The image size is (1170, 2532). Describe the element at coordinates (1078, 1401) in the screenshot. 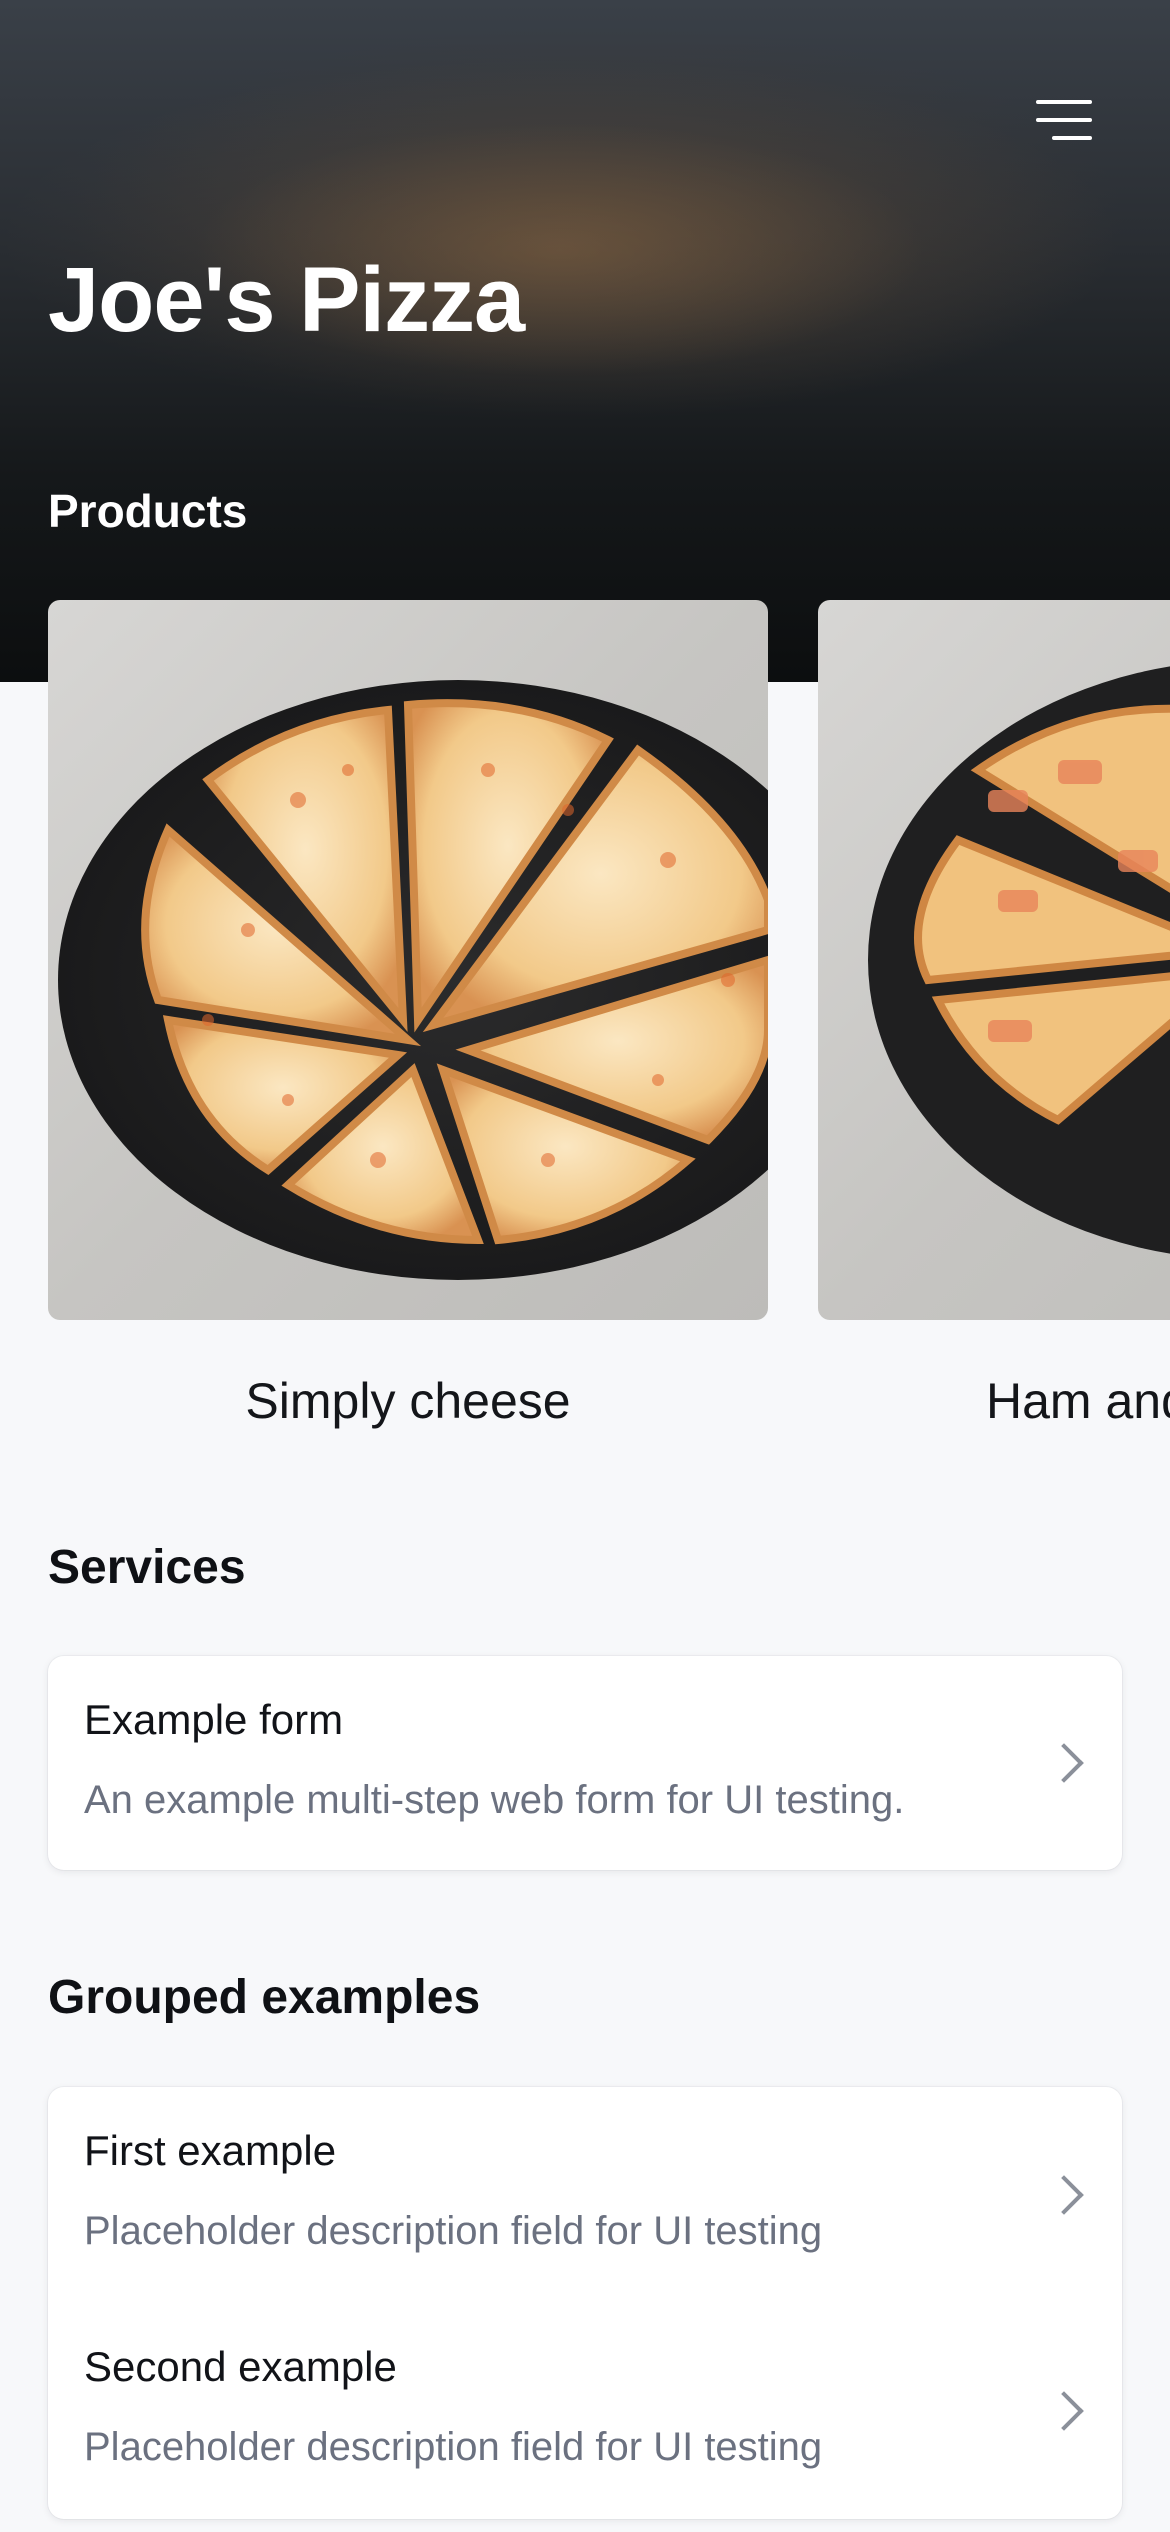

I see `product-name: Ham and` at that location.